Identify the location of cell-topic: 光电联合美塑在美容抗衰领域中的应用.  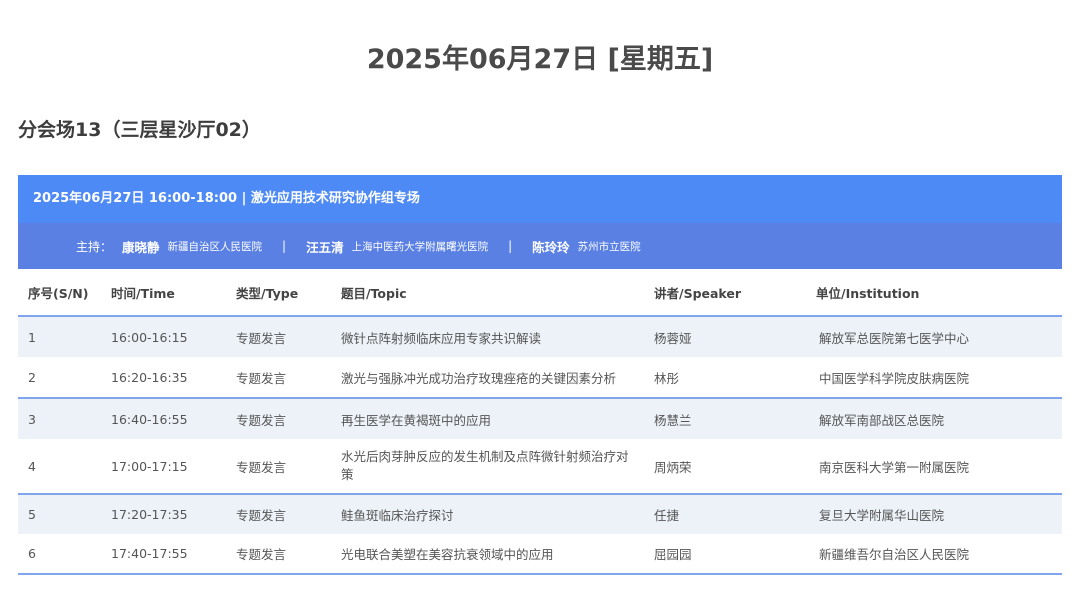
(487, 554).